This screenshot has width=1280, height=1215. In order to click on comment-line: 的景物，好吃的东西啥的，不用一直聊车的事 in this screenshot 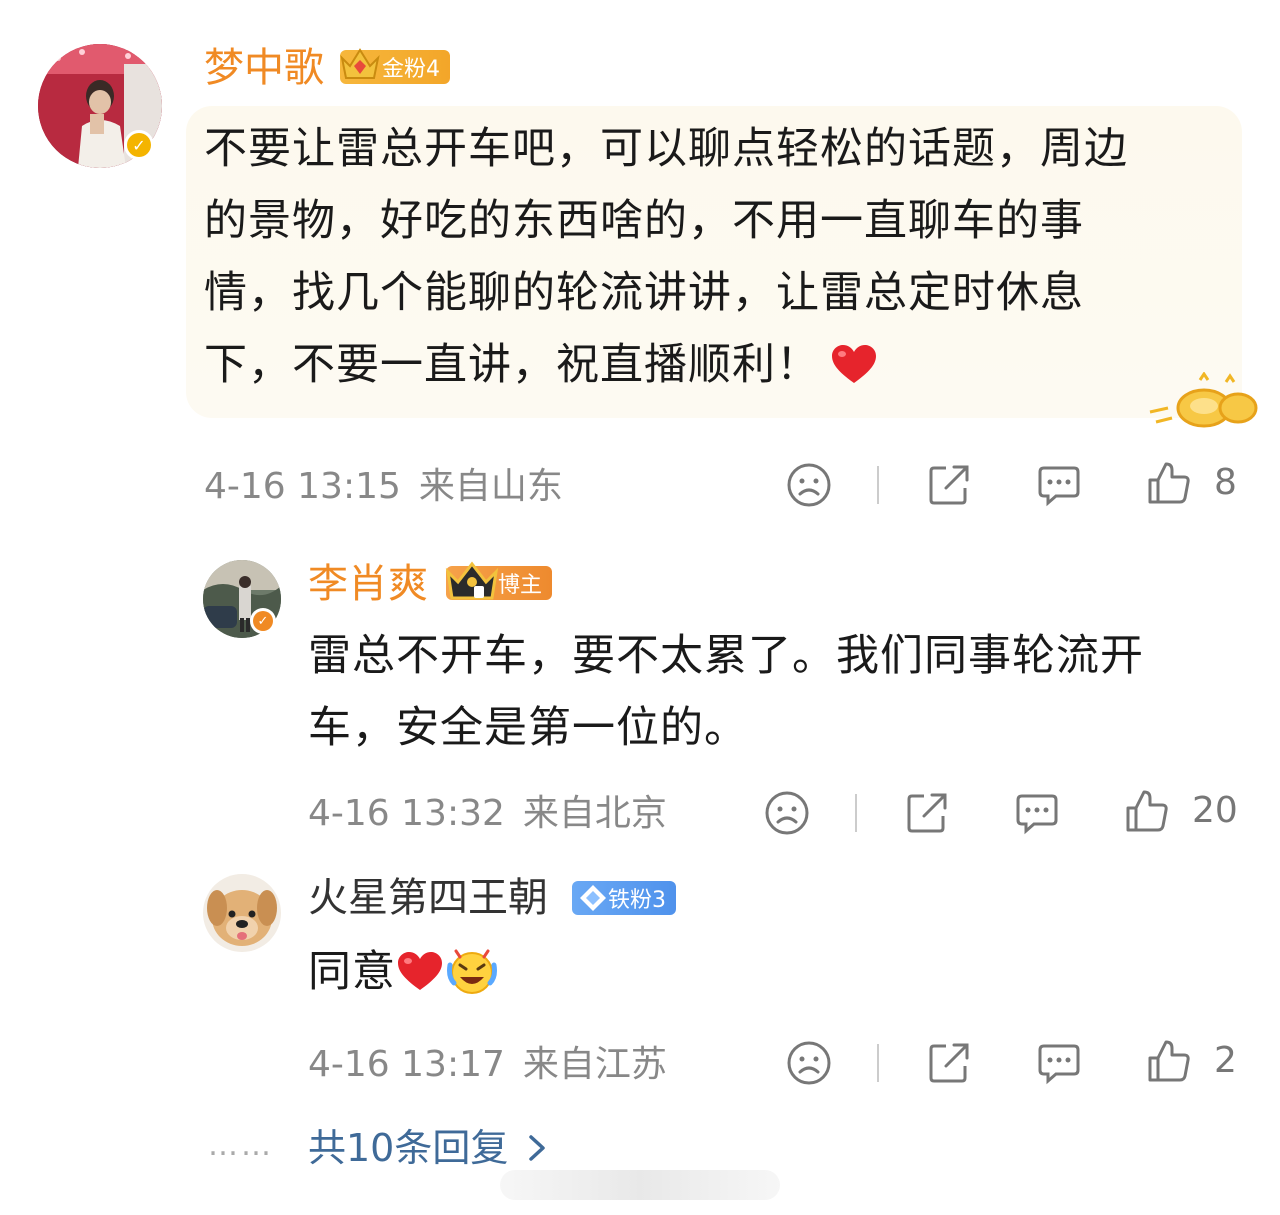, I will do `click(644, 221)`.